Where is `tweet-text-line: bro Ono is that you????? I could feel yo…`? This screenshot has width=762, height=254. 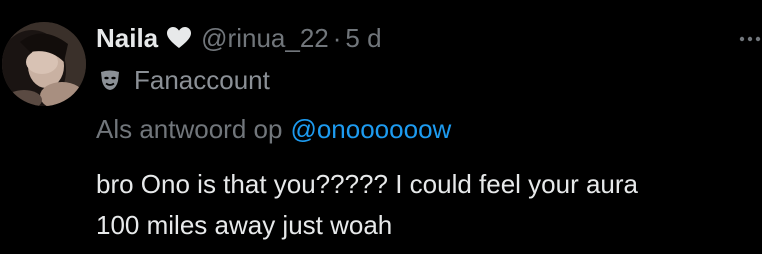
tweet-text-line: bro Ono is that you????? I could feel yo… is located at coordinates (367, 184).